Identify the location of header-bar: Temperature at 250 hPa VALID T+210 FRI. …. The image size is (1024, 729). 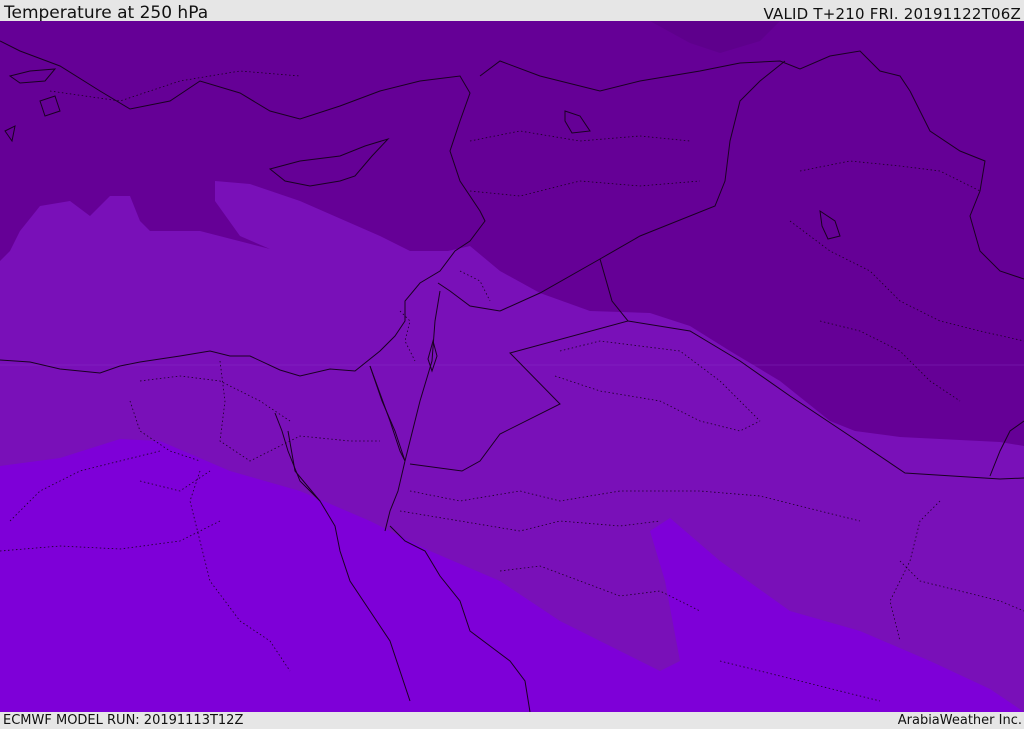
(512, 11).